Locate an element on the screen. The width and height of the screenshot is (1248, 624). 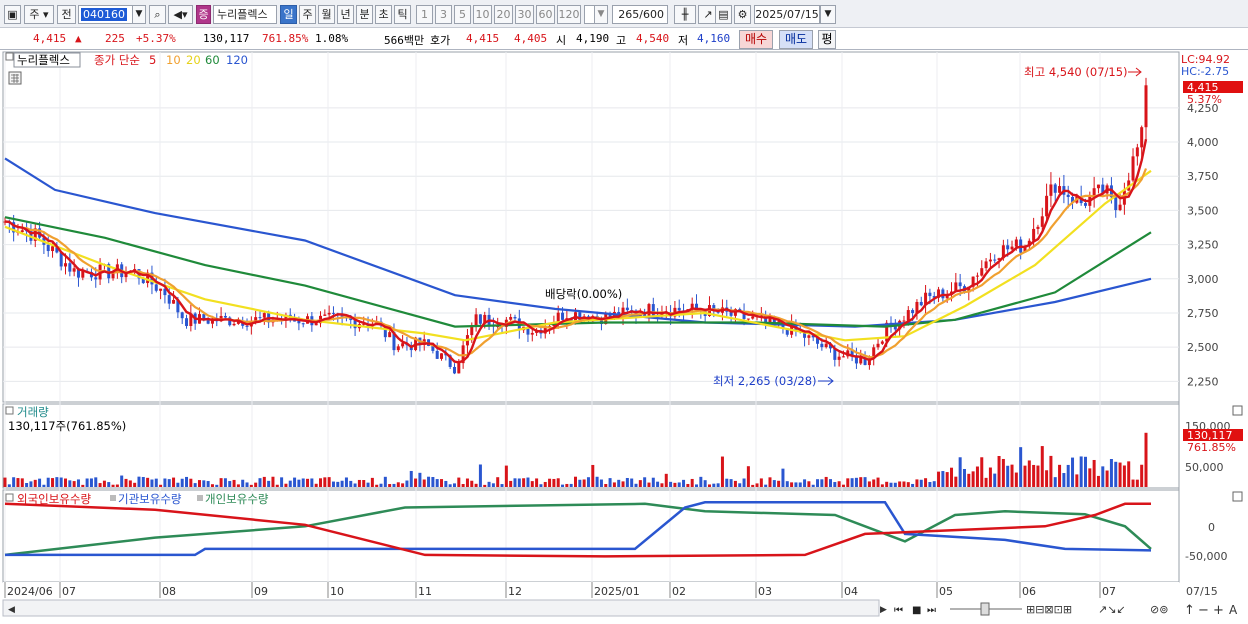
draw-tools-icons: ↗↘↙ is located at coordinates (1112, 609).